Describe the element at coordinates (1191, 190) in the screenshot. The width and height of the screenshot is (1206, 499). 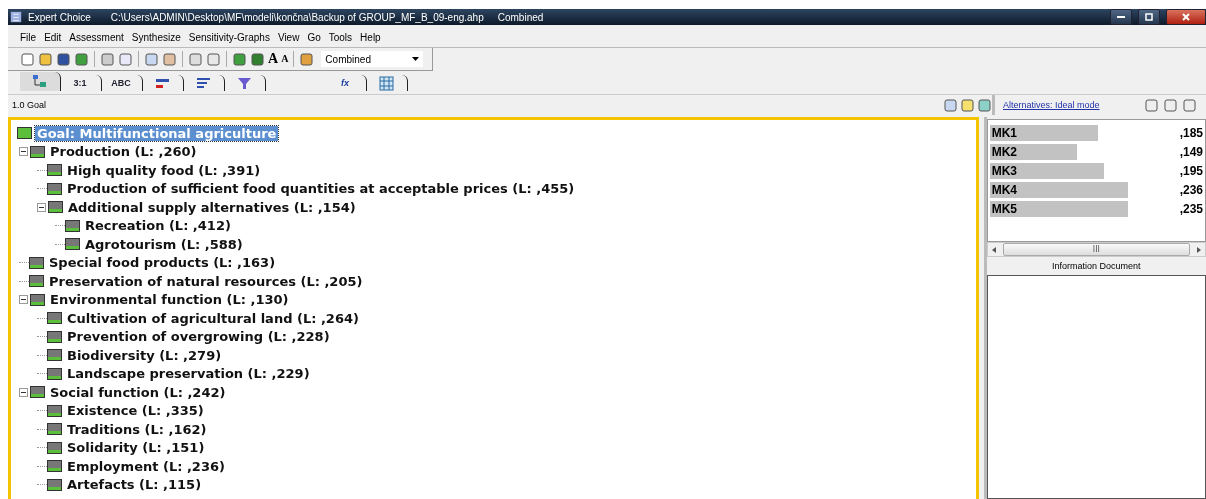
I see `priority-value: ,236` at that location.